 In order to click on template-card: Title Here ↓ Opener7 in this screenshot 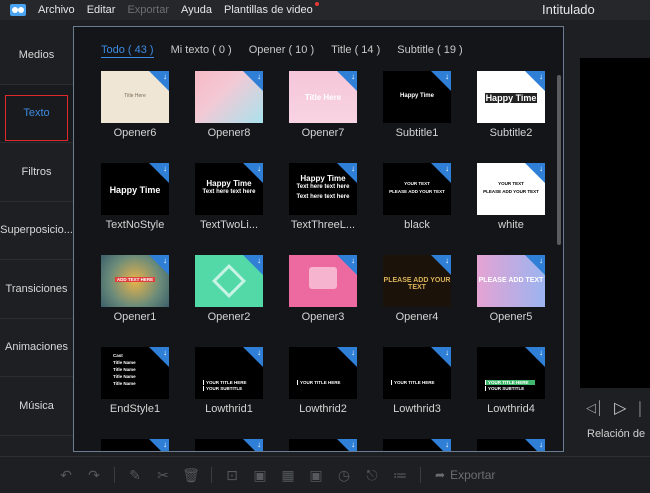, I will do `click(323, 105)`.